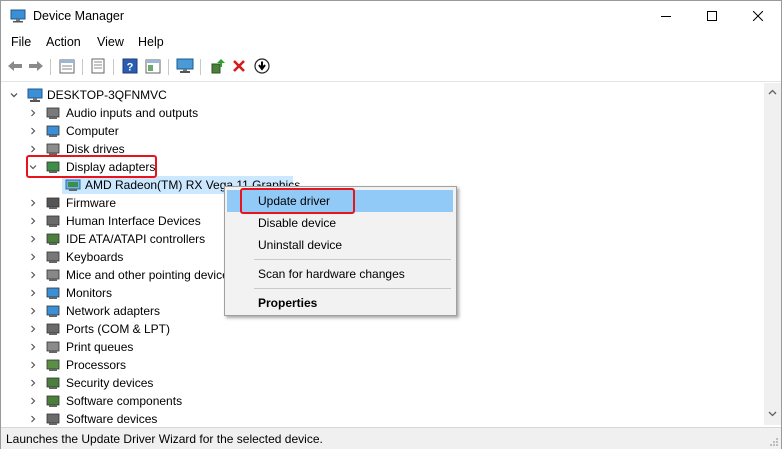 This screenshot has width=782, height=449. I want to click on ide-controller-icon, so click(53, 239).